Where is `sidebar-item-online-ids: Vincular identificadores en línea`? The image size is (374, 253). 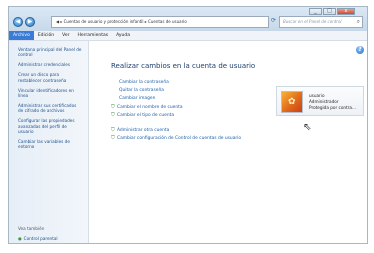 sidebar-item-online-ids: Vincular identificadores en línea is located at coordinates (50, 93).